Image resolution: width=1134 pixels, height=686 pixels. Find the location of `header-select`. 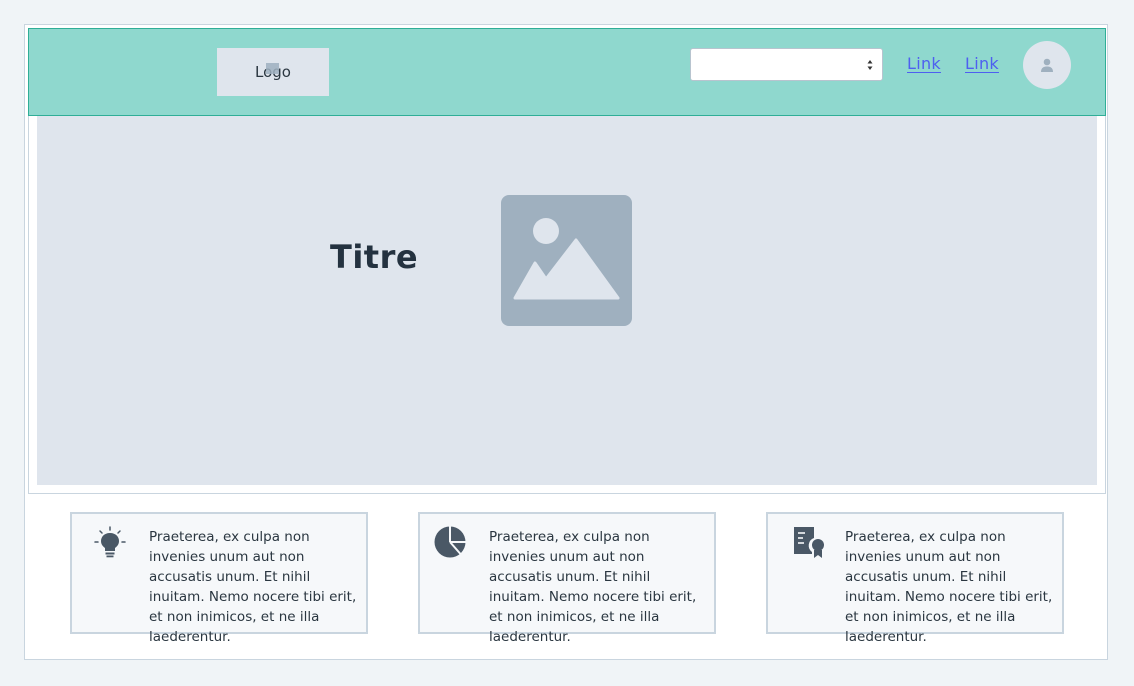

header-select is located at coordinates (786, 64).